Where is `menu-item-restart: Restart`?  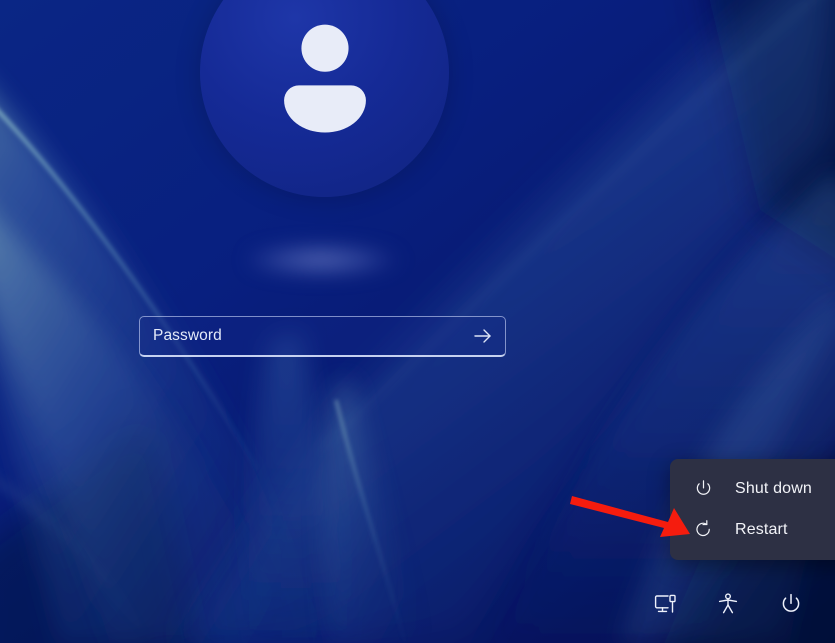 menu-item-restart: Restart is located at coordinates (752, 529).